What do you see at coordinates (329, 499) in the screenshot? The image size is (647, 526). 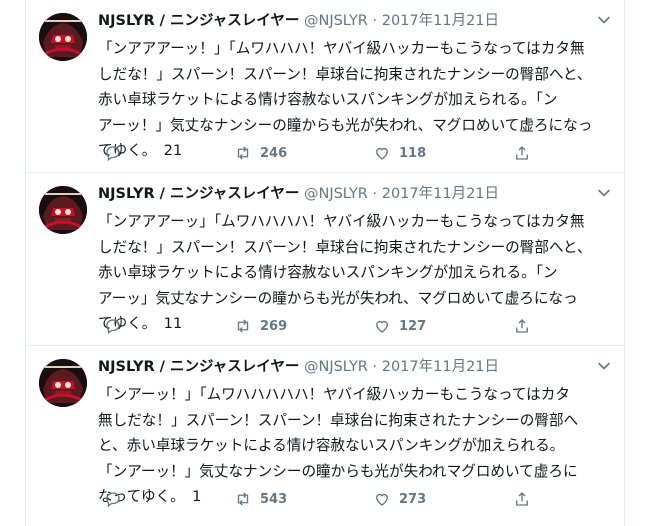 I see `tweet-actions: 543 273` at bounding box center [329, 499].